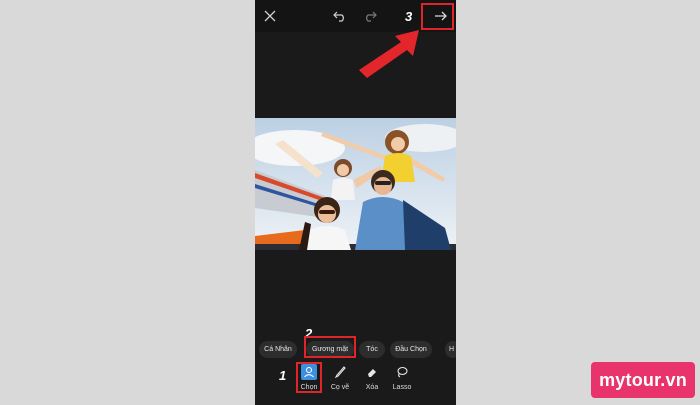 The image size is (700, 405). I want to click on lasso-icon, so click(402, 372).